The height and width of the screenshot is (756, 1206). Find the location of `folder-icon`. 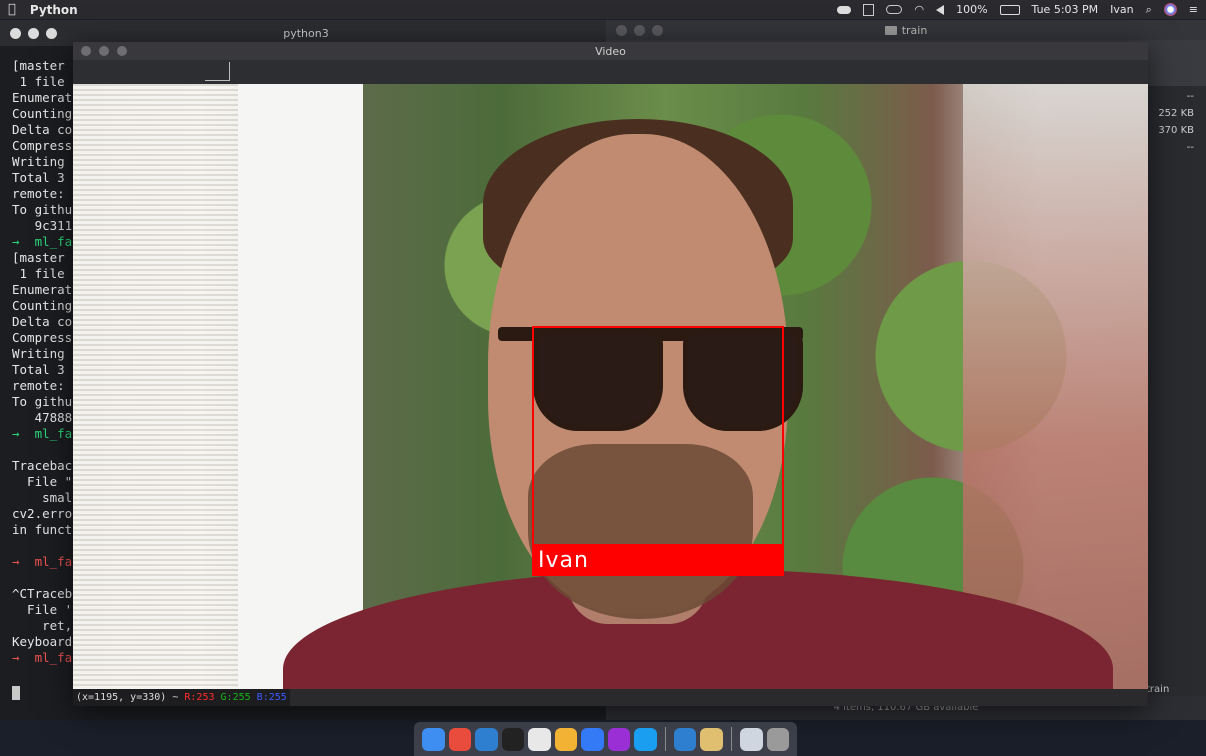

folder-icon is located at coordinates (890, 30).